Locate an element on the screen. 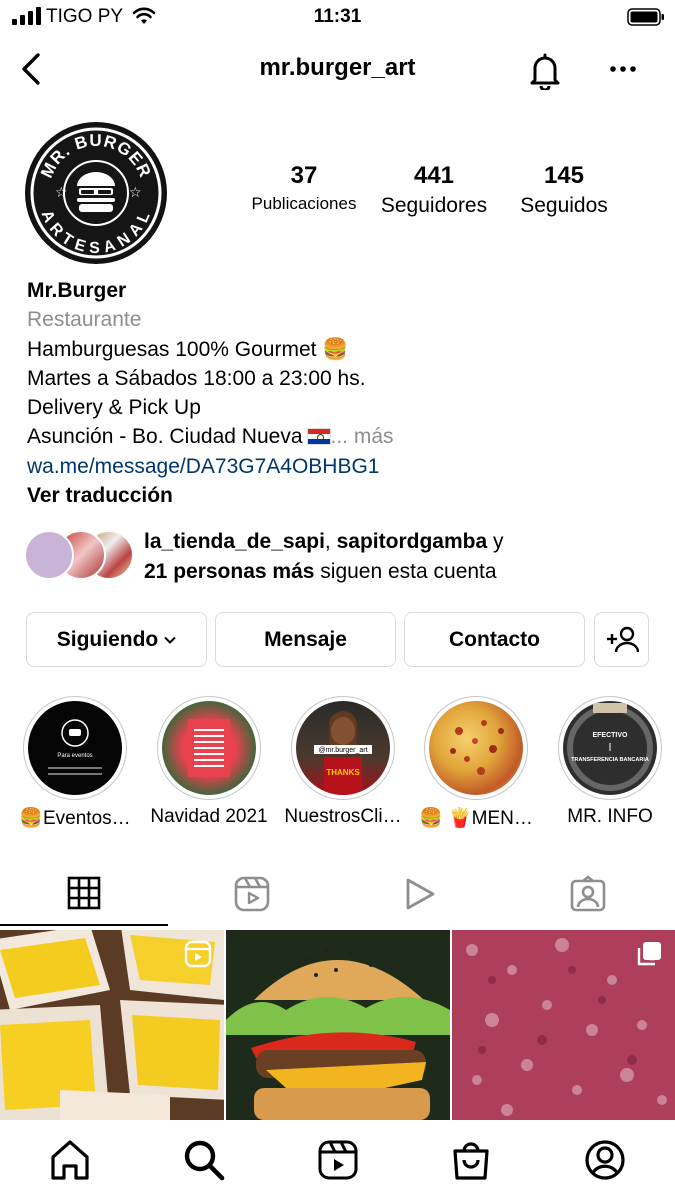 This screenshot has width=675, height=1200. mutual-user: sapitordgamba is located at coordinates (412, 541).